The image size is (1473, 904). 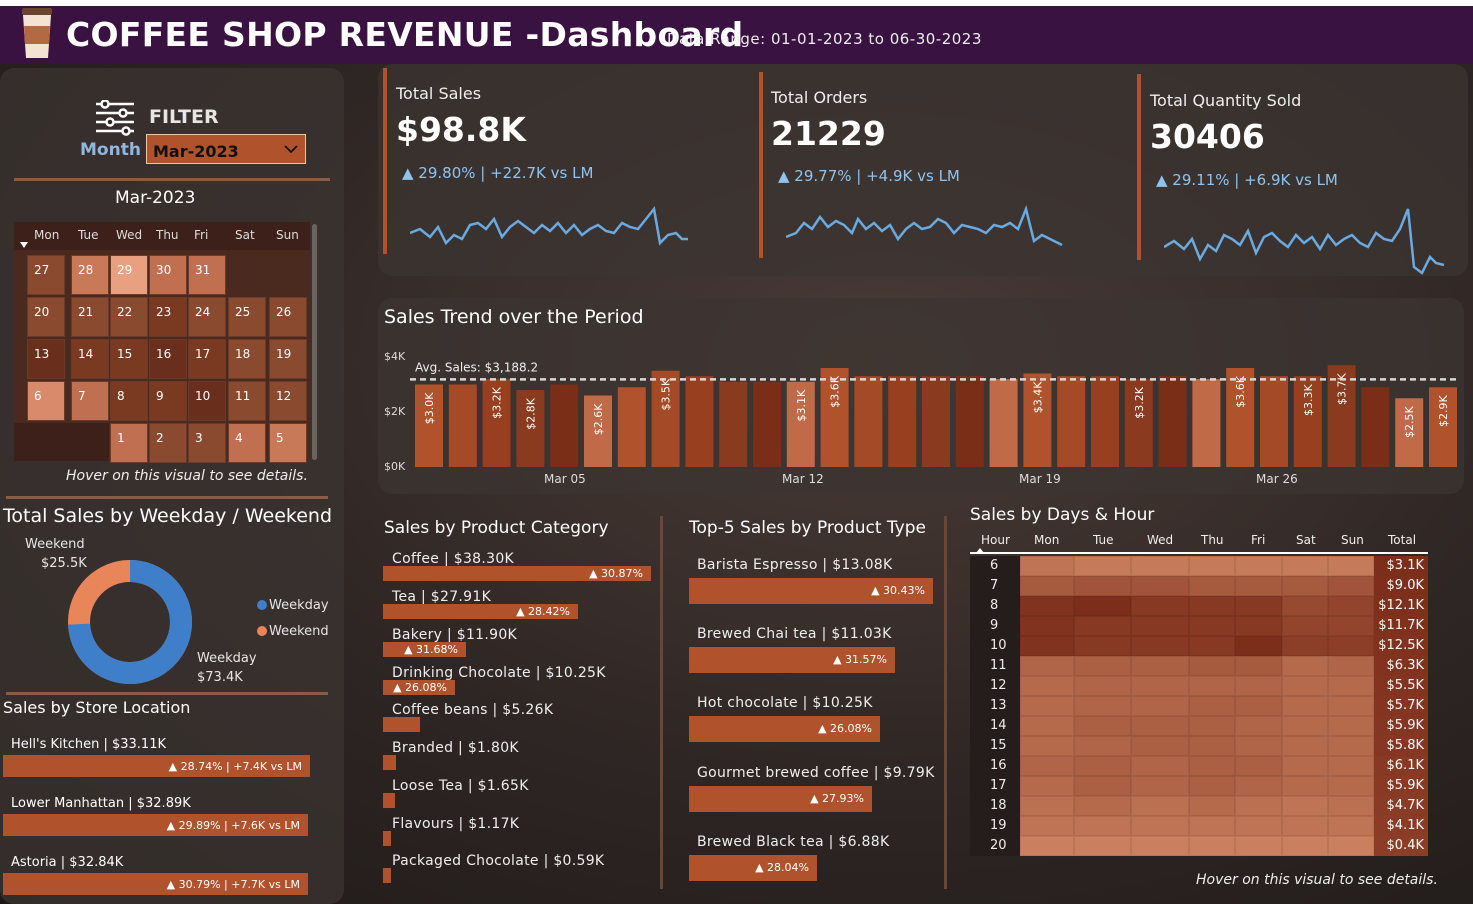 What do you see at coordinates (780, 799) in the screenshot?
I see `product-type-bar: ▲ 27.93%` at bounding box center [780, 799].